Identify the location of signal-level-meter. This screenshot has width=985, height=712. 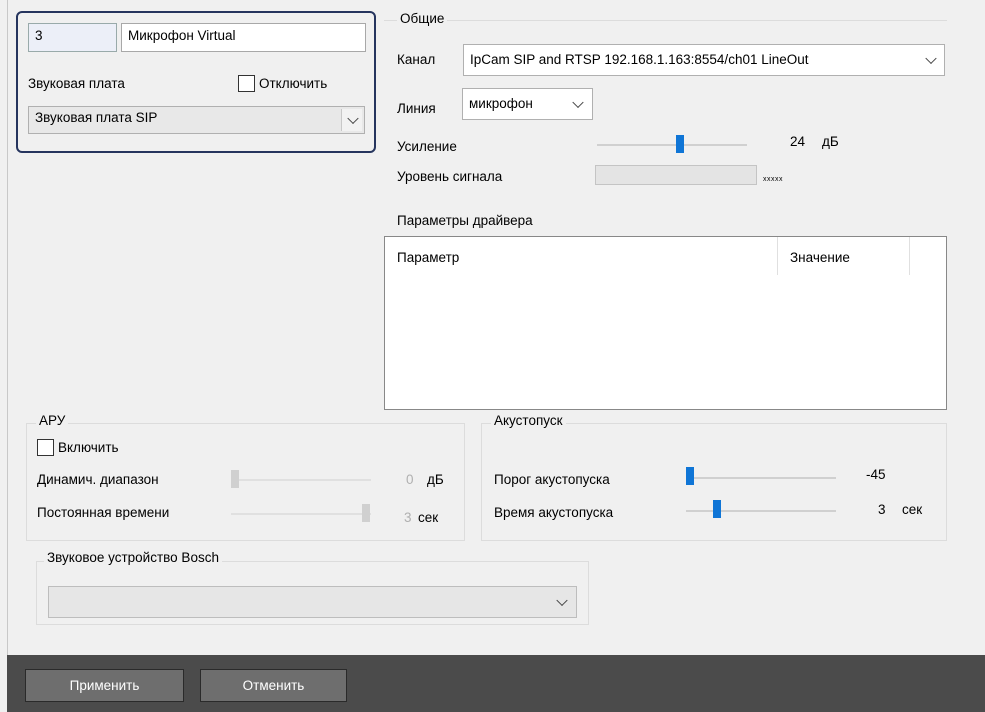
(676, 175).